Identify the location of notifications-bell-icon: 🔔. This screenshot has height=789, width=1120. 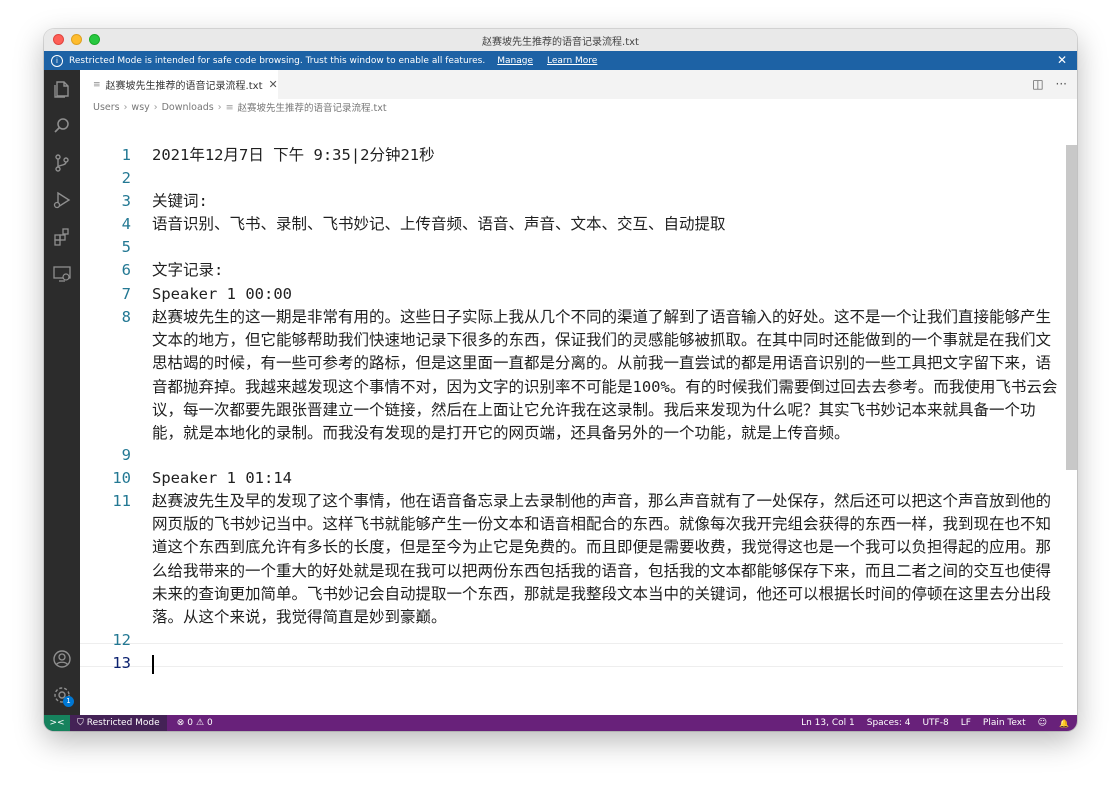
(1064, 723).